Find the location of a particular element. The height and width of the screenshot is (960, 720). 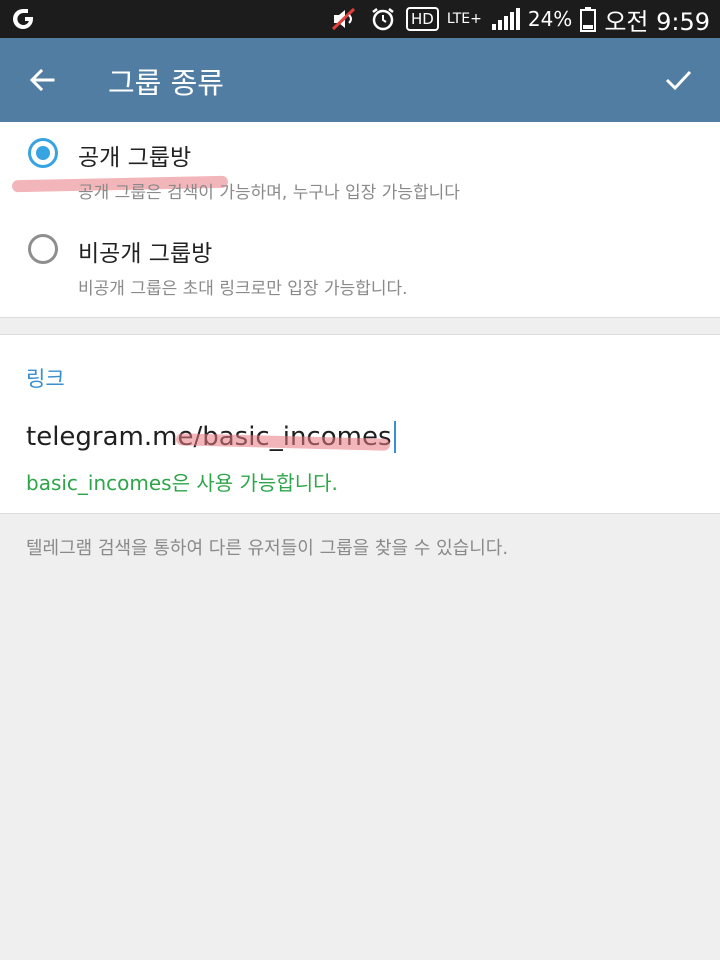

page-title: 그룹 종류 is located at coordinates (166, 83).